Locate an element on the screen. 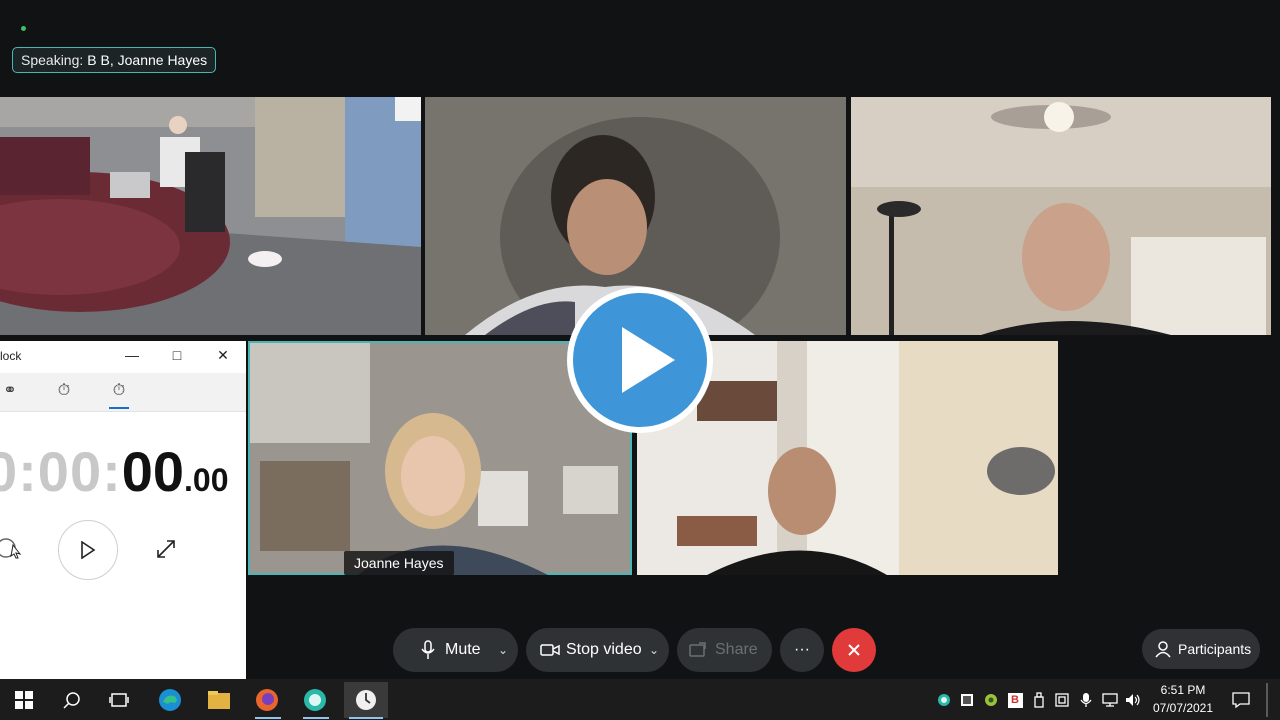 This screenshot has width=1280, height=720. close-button: ✕ is located at coordinates (223, 355).